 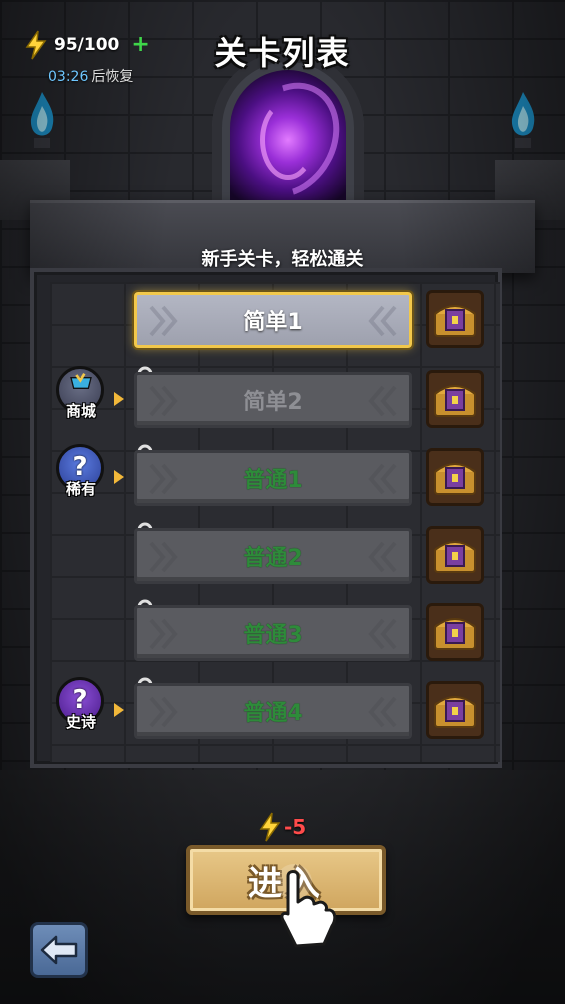 I want to click on back-button, so click(x=59, y=950).